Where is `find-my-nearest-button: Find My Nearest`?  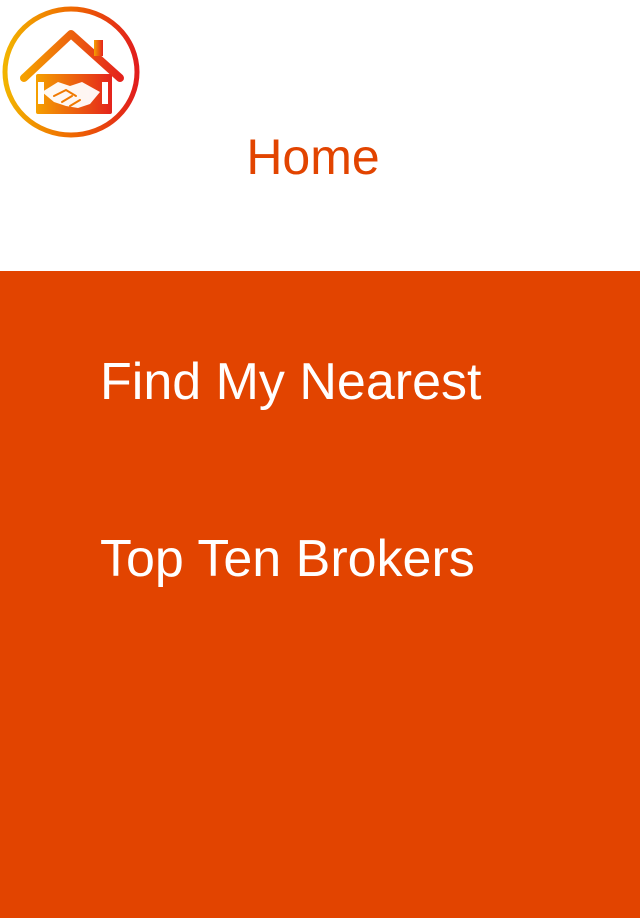
find-my-nearest-button: Find My Nearest is located at coordinates (290, 382).